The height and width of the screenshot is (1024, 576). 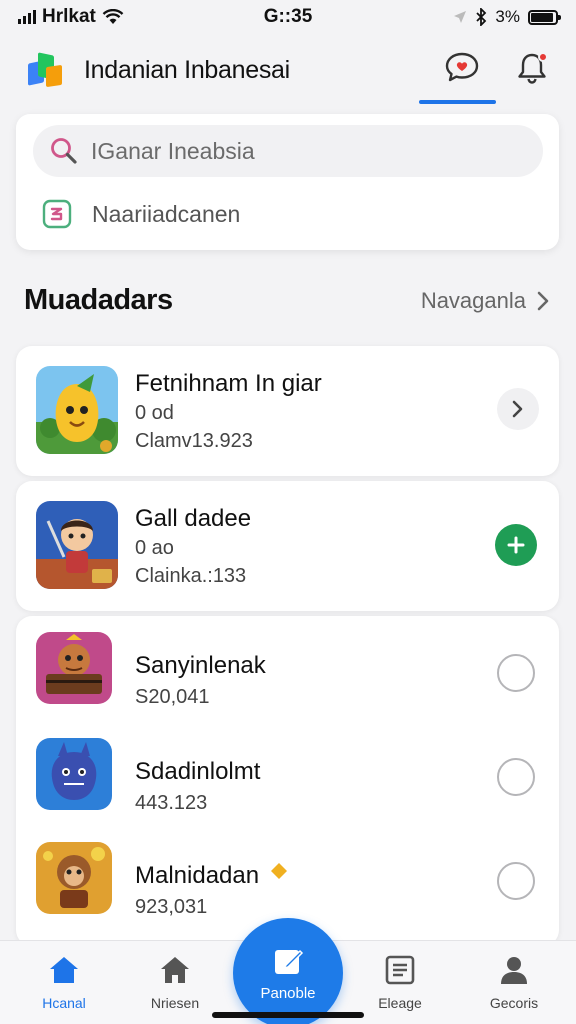 I want to click on game-title: Sdadinlolmt, so click(x=198, y=771).